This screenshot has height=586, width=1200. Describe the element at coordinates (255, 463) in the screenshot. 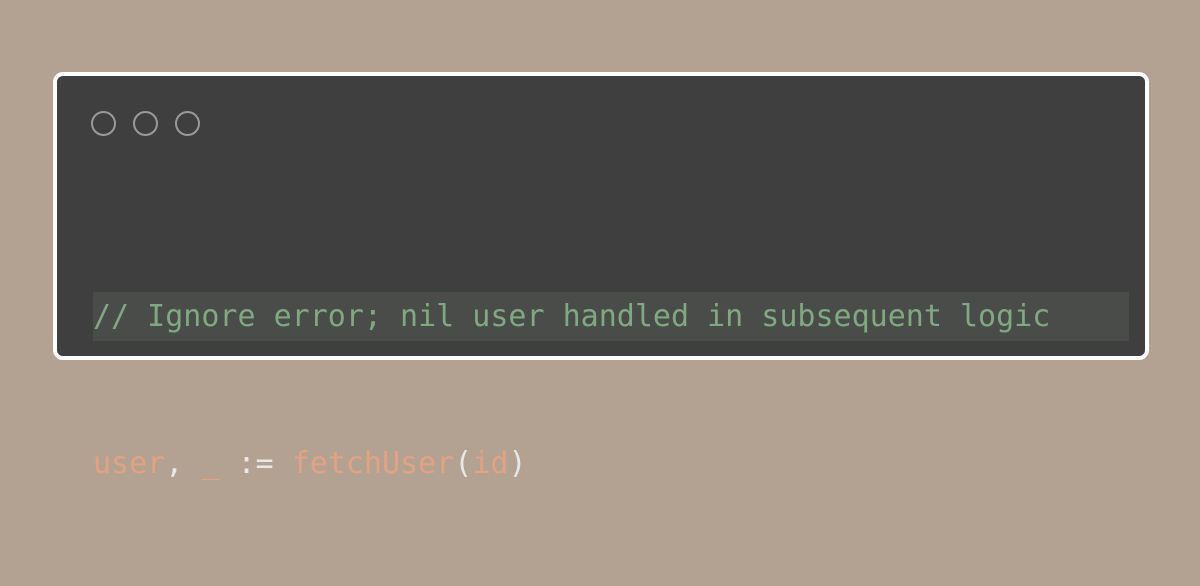

I see `code-assign-operator: :=` at that location.